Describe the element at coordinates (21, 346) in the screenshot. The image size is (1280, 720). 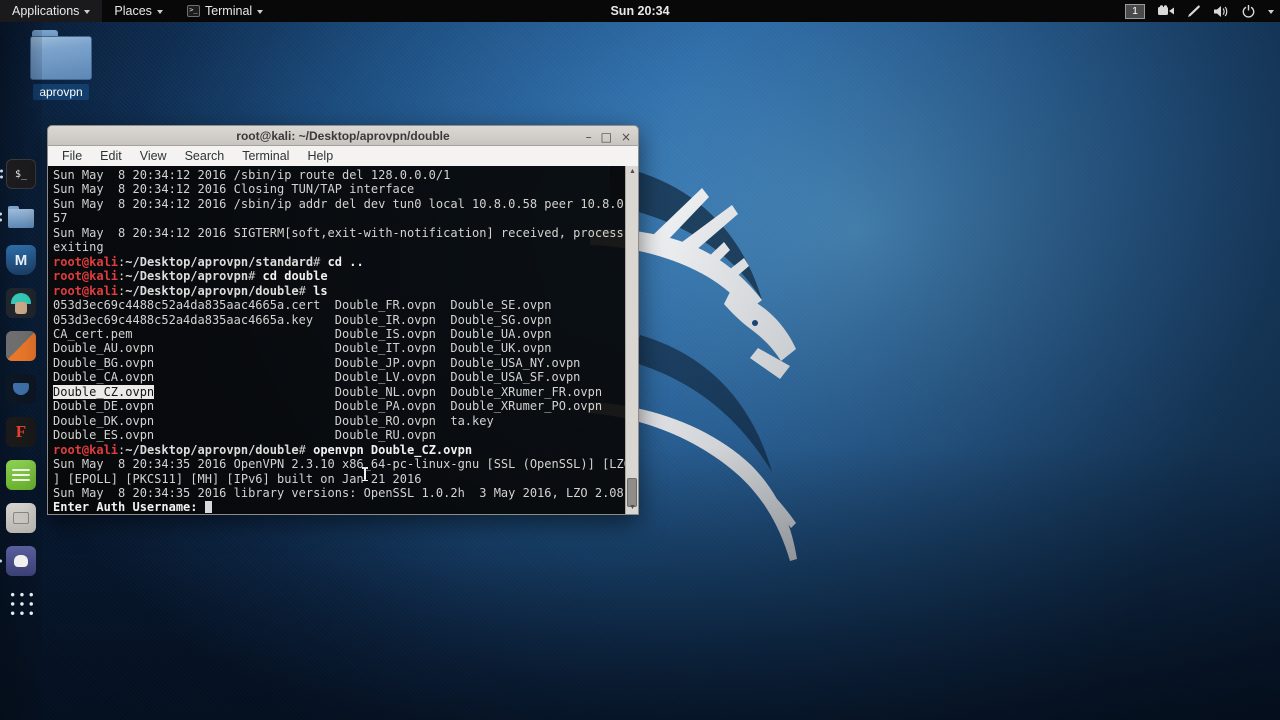
I see `dock-burpsuite-icon` at that location.